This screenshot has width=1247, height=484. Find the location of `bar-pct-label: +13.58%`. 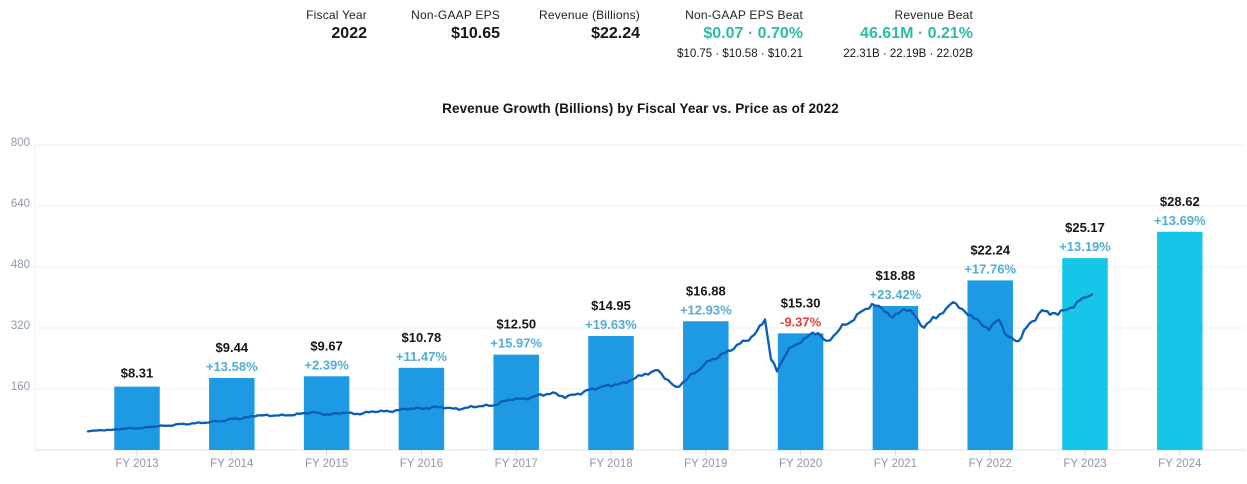

bar-pct-label: +13.58% is located at coordinates (232, 366).